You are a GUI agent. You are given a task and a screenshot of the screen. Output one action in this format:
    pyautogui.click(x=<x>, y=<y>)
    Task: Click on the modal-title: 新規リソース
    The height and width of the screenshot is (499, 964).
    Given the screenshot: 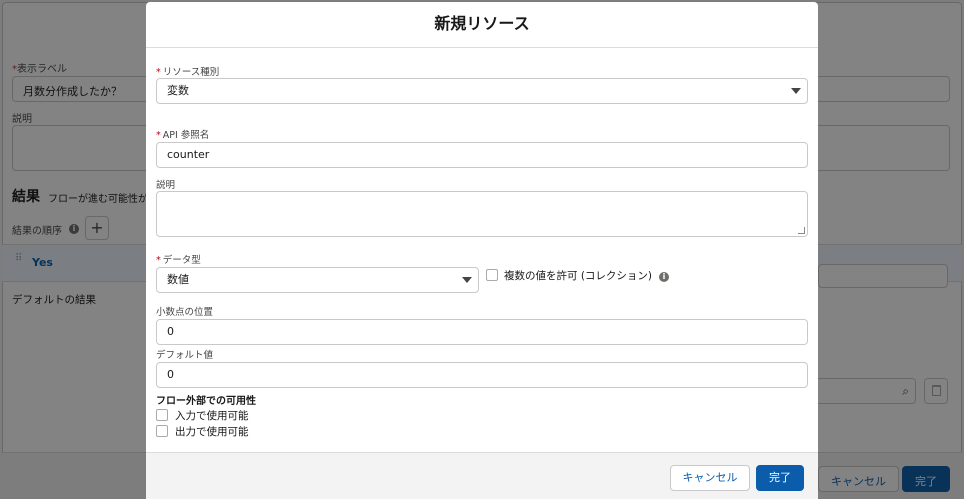 What is the action you would take?
    pyautogui.click(x=482, y=23)
    